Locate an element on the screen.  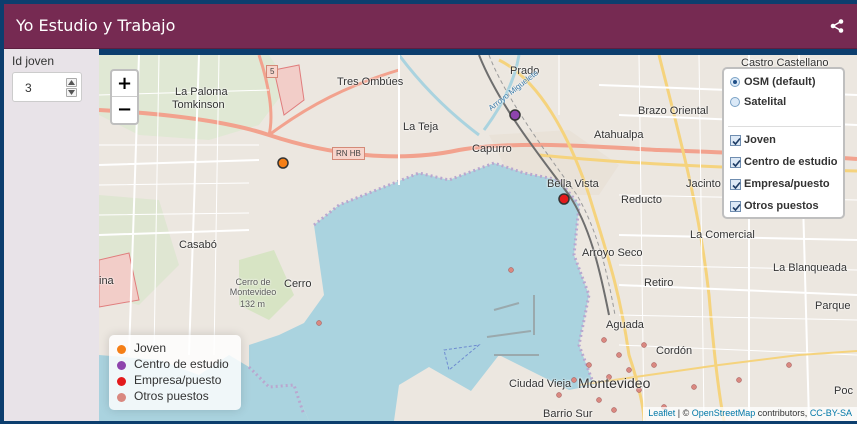
zoom-control: + − is located at coordinates (124, 97).